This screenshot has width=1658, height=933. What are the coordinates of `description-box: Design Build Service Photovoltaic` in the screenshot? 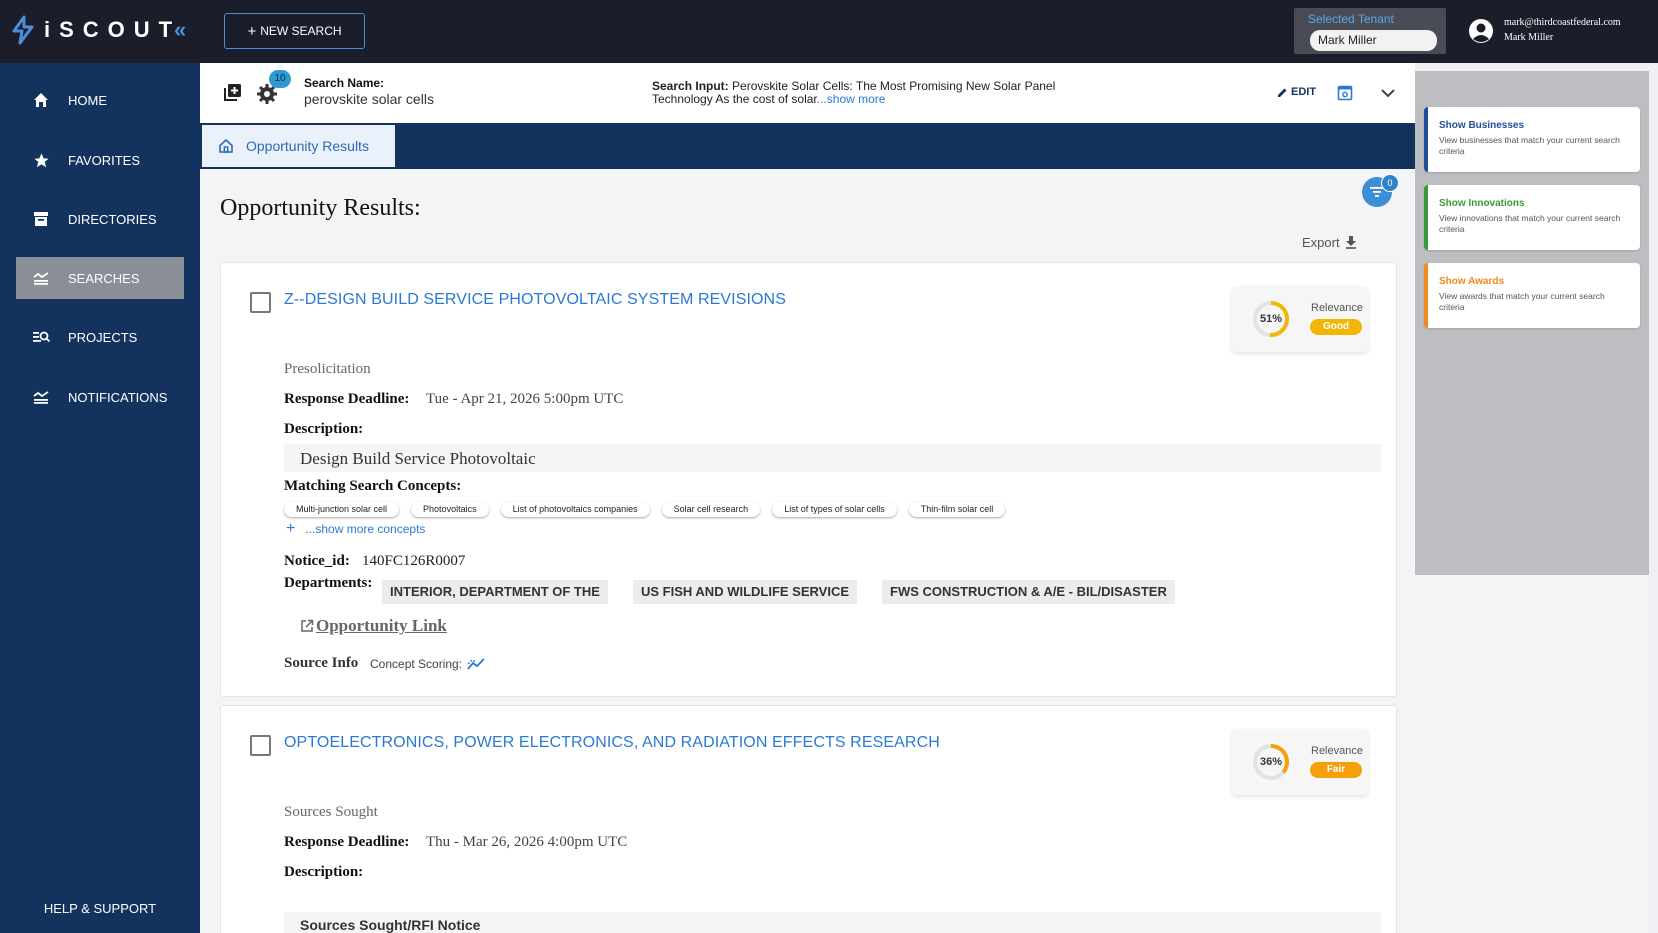 It's located at (832, 458).